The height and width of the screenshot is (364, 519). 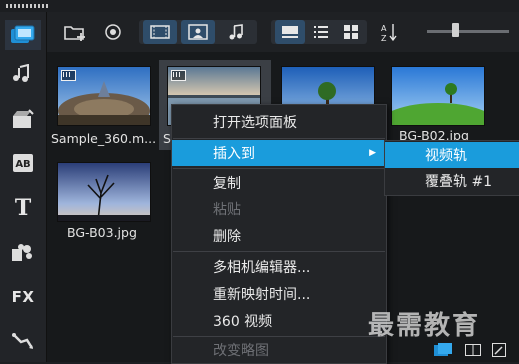 I want to click on instant-project-icon, so click(x=23, y=119).